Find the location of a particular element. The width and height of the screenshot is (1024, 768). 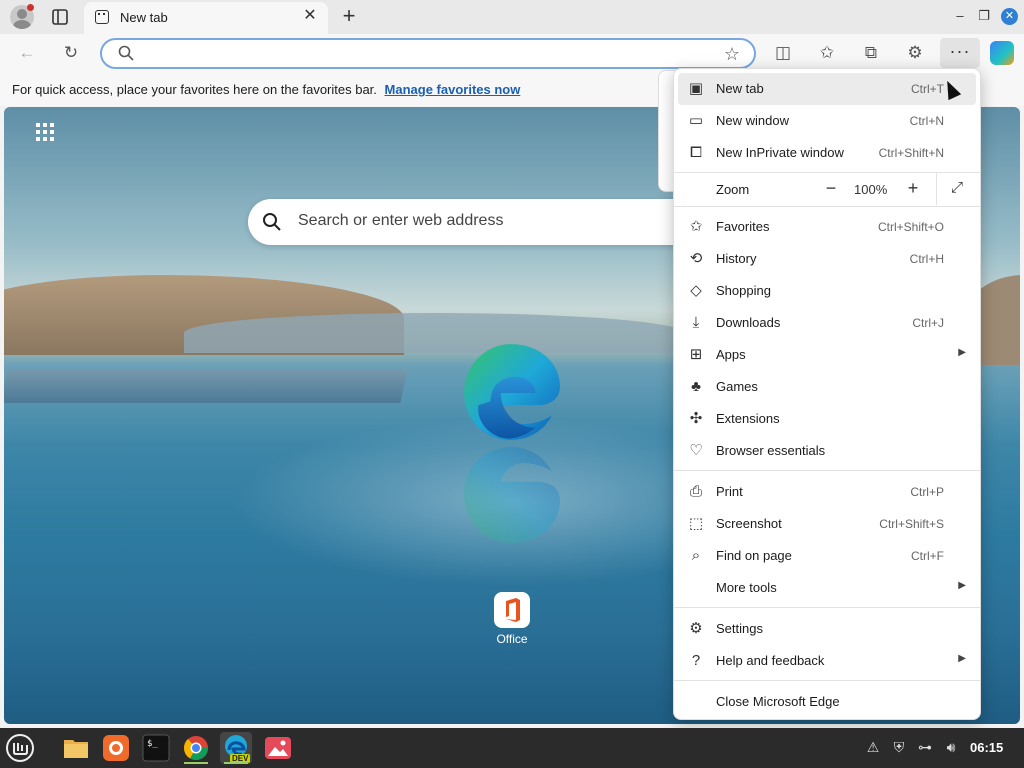

menu-item-browser-essentials: ♡ Browser essentials is located at coordinates (827, 451).